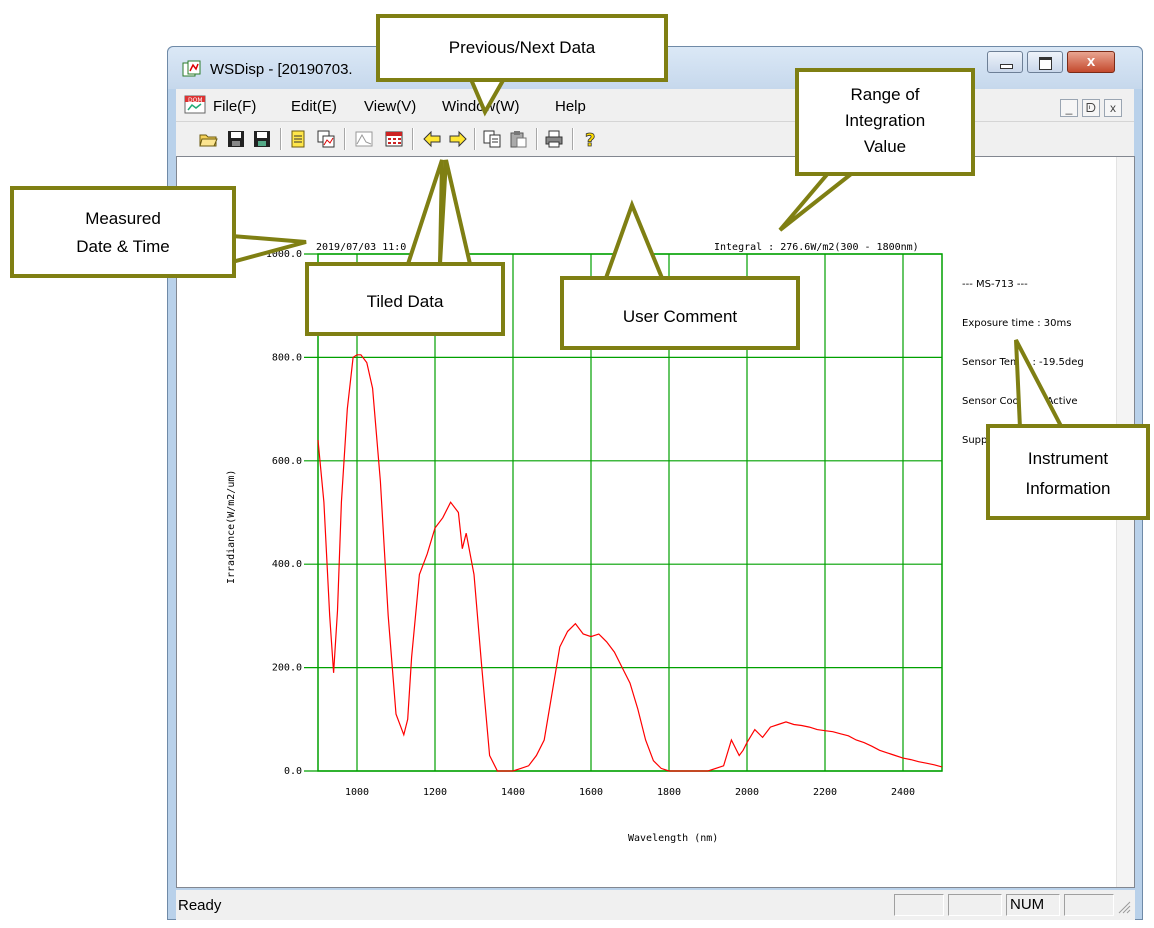 The width and height of the screenshot is (1154, 928). What do you see at coordinates (1023, 362) in the screenshot?
I see `sensor-temp: Sensor Temp. : -19.5deg` at bounding box center [1023, 362].